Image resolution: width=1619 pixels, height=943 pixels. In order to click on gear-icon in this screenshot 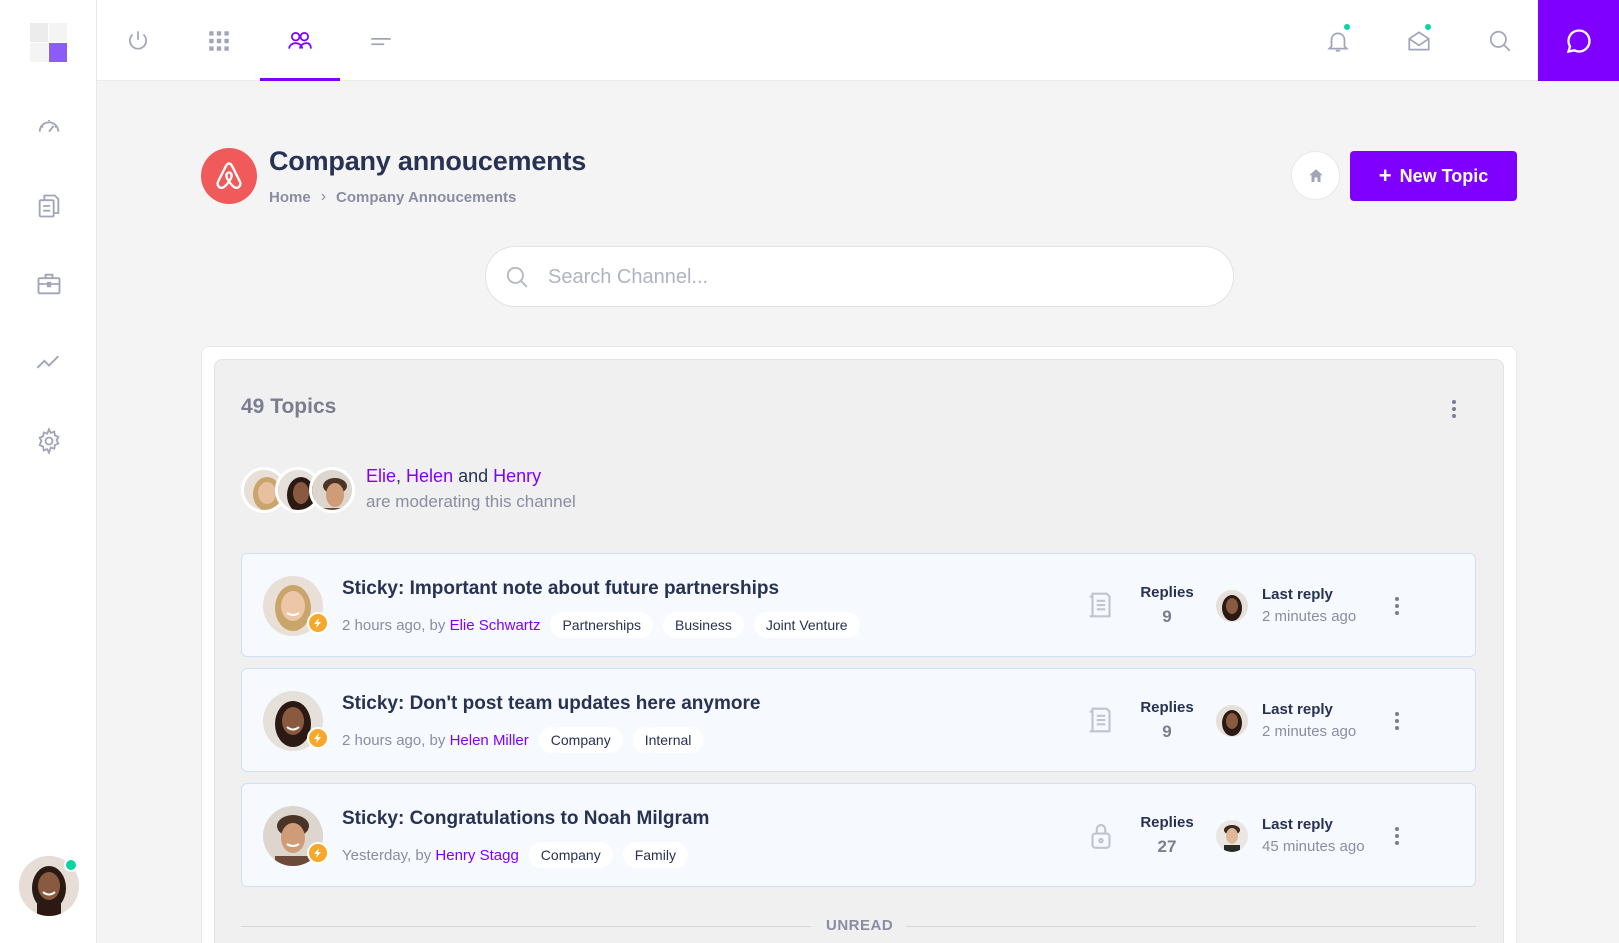, I will do `click(49, 441)`.